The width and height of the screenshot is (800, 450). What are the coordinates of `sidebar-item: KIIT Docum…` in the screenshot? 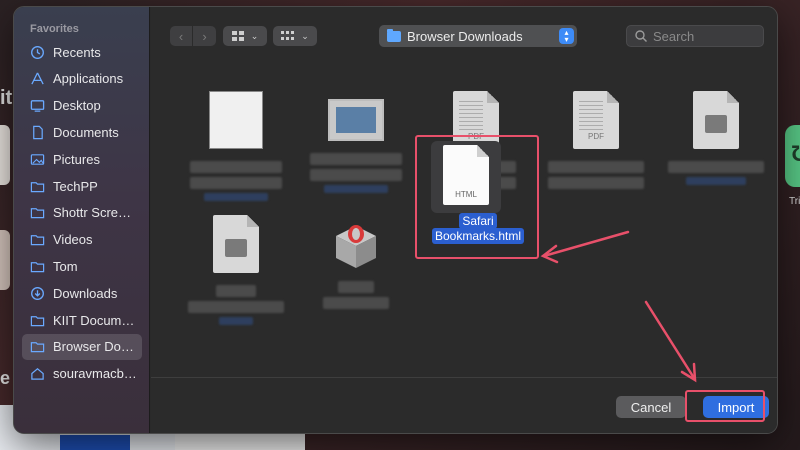 It's located at (82, 320).